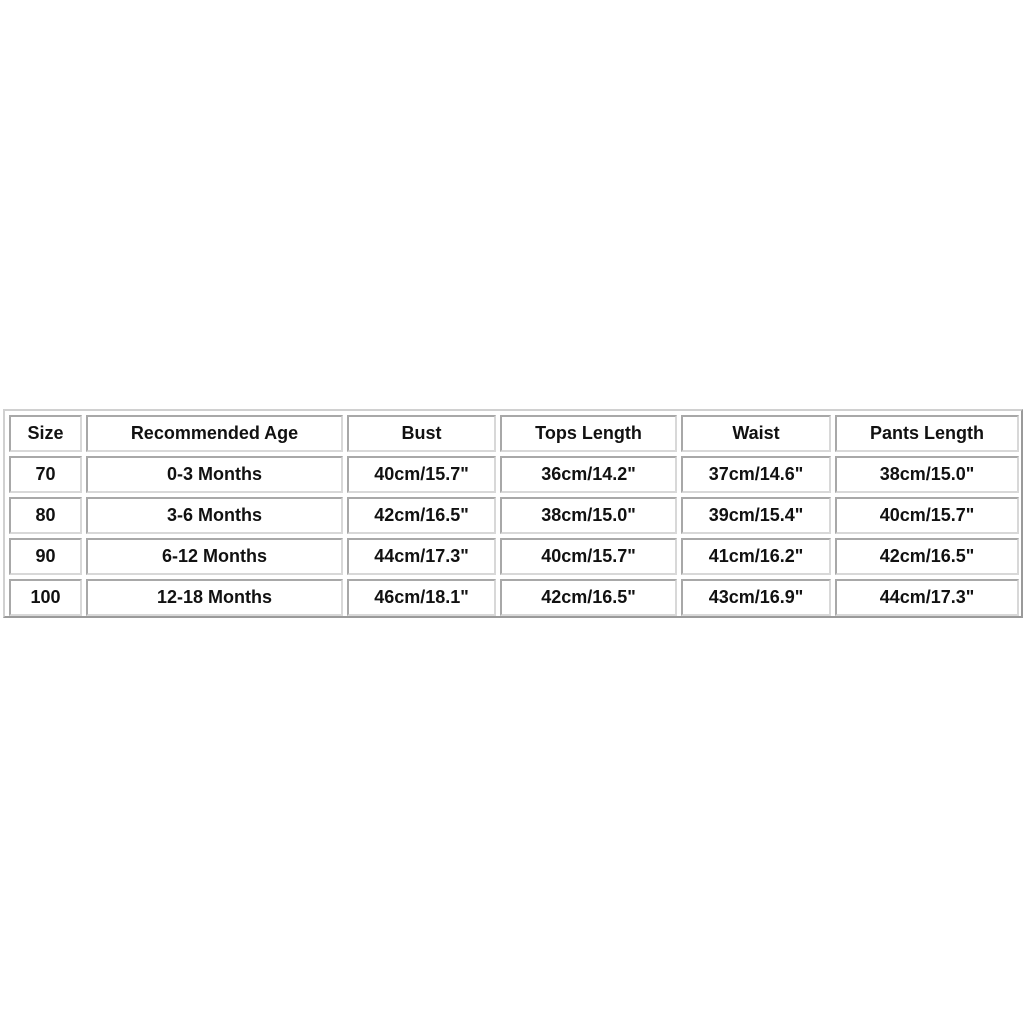 The height and width of the screenshot is (1024, 1024). I want to click on cell-waist: 39cm/15.4", so click(756, 515).